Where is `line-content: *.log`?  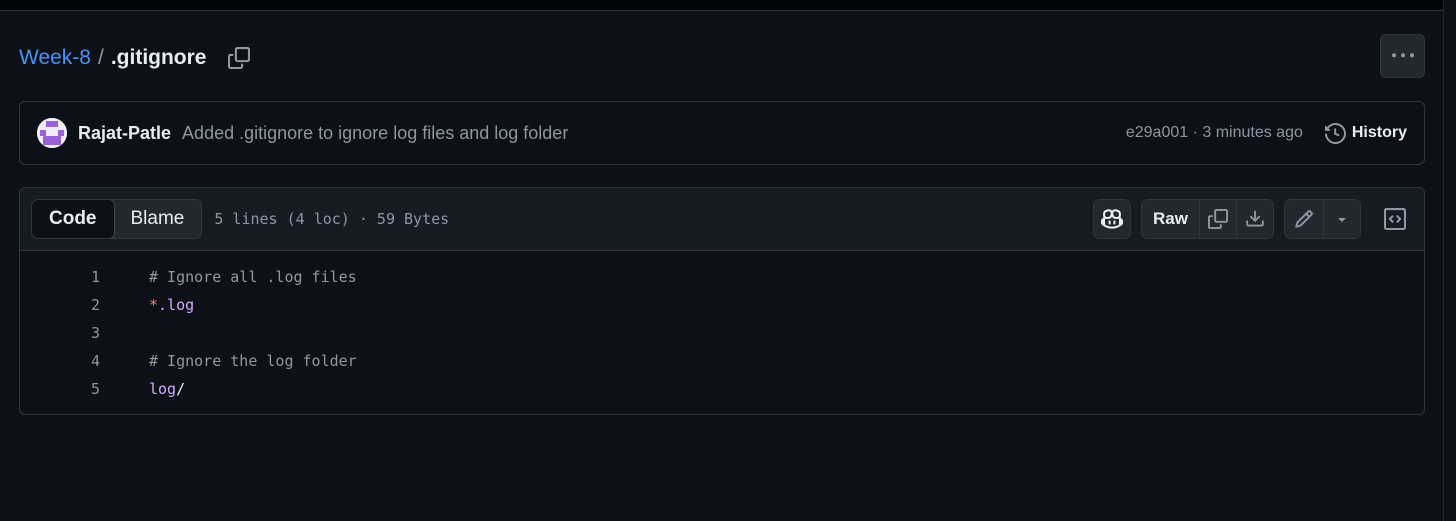
line-content: *.log is located at coordinates (171, 305).